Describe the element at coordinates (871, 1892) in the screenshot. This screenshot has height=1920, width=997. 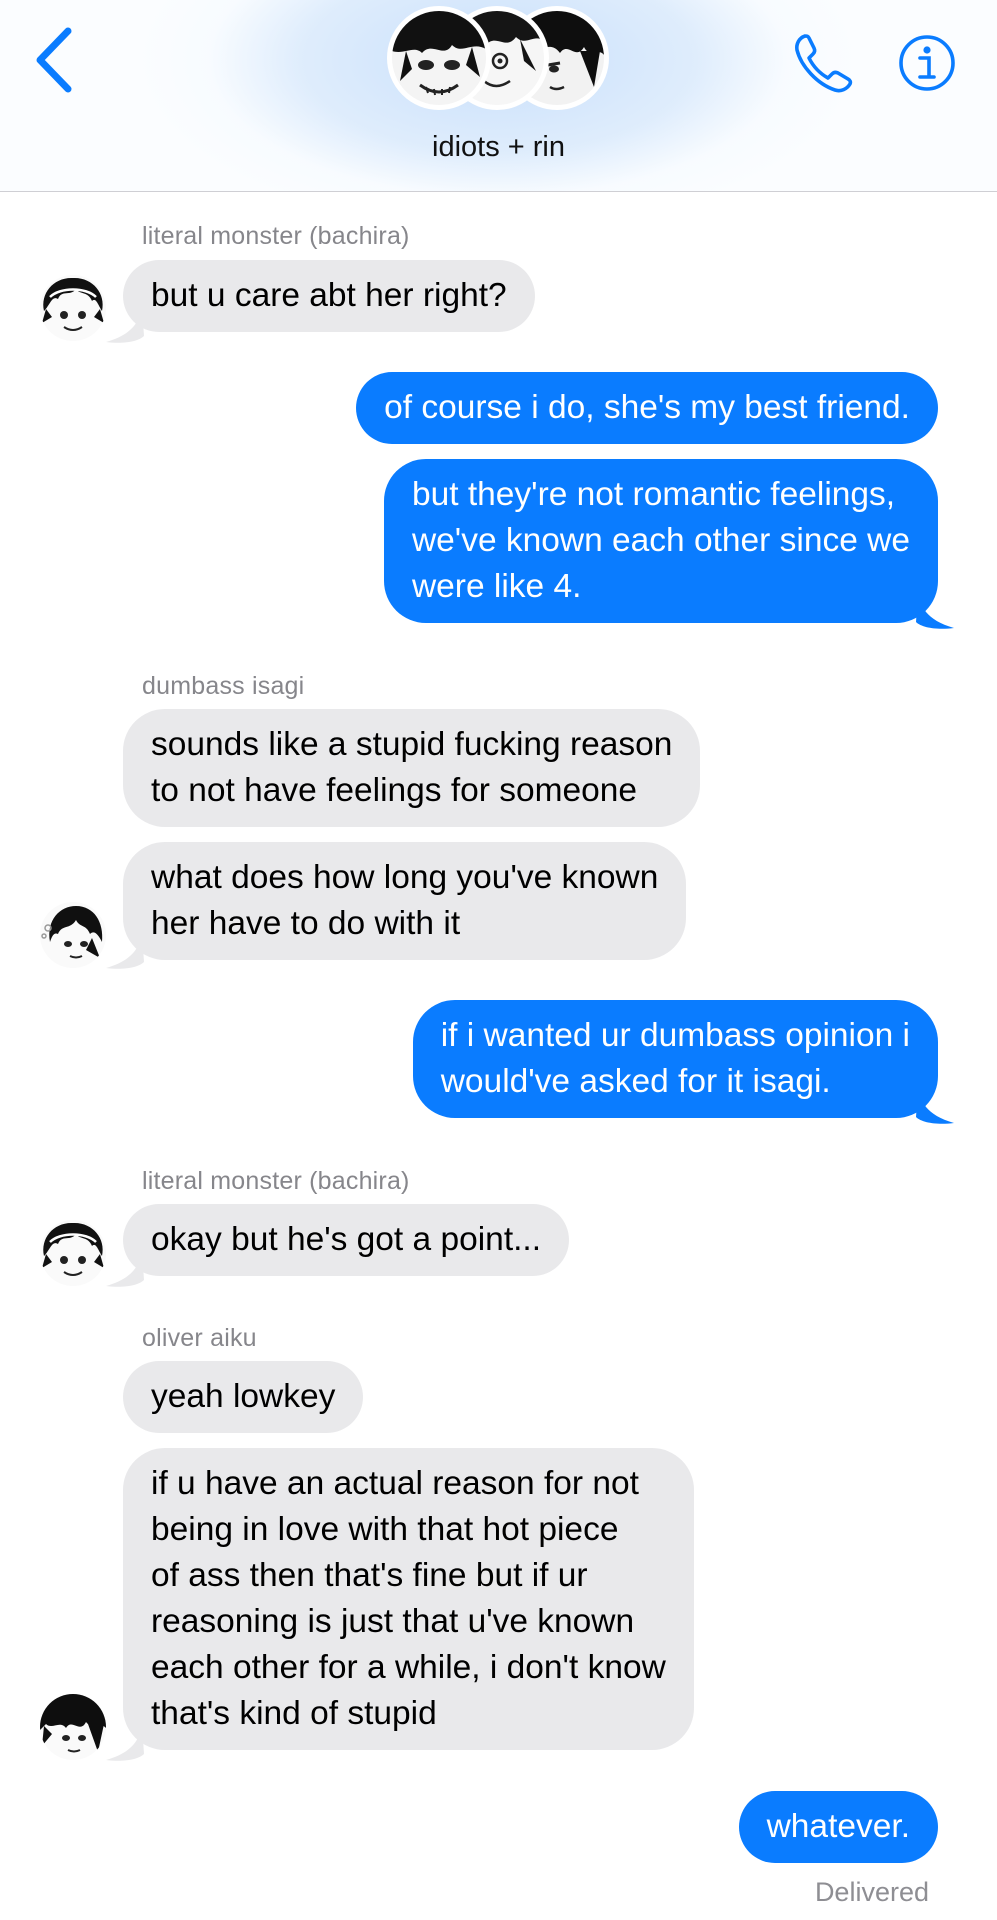
I see `delivery-status: Delivered` at that location.